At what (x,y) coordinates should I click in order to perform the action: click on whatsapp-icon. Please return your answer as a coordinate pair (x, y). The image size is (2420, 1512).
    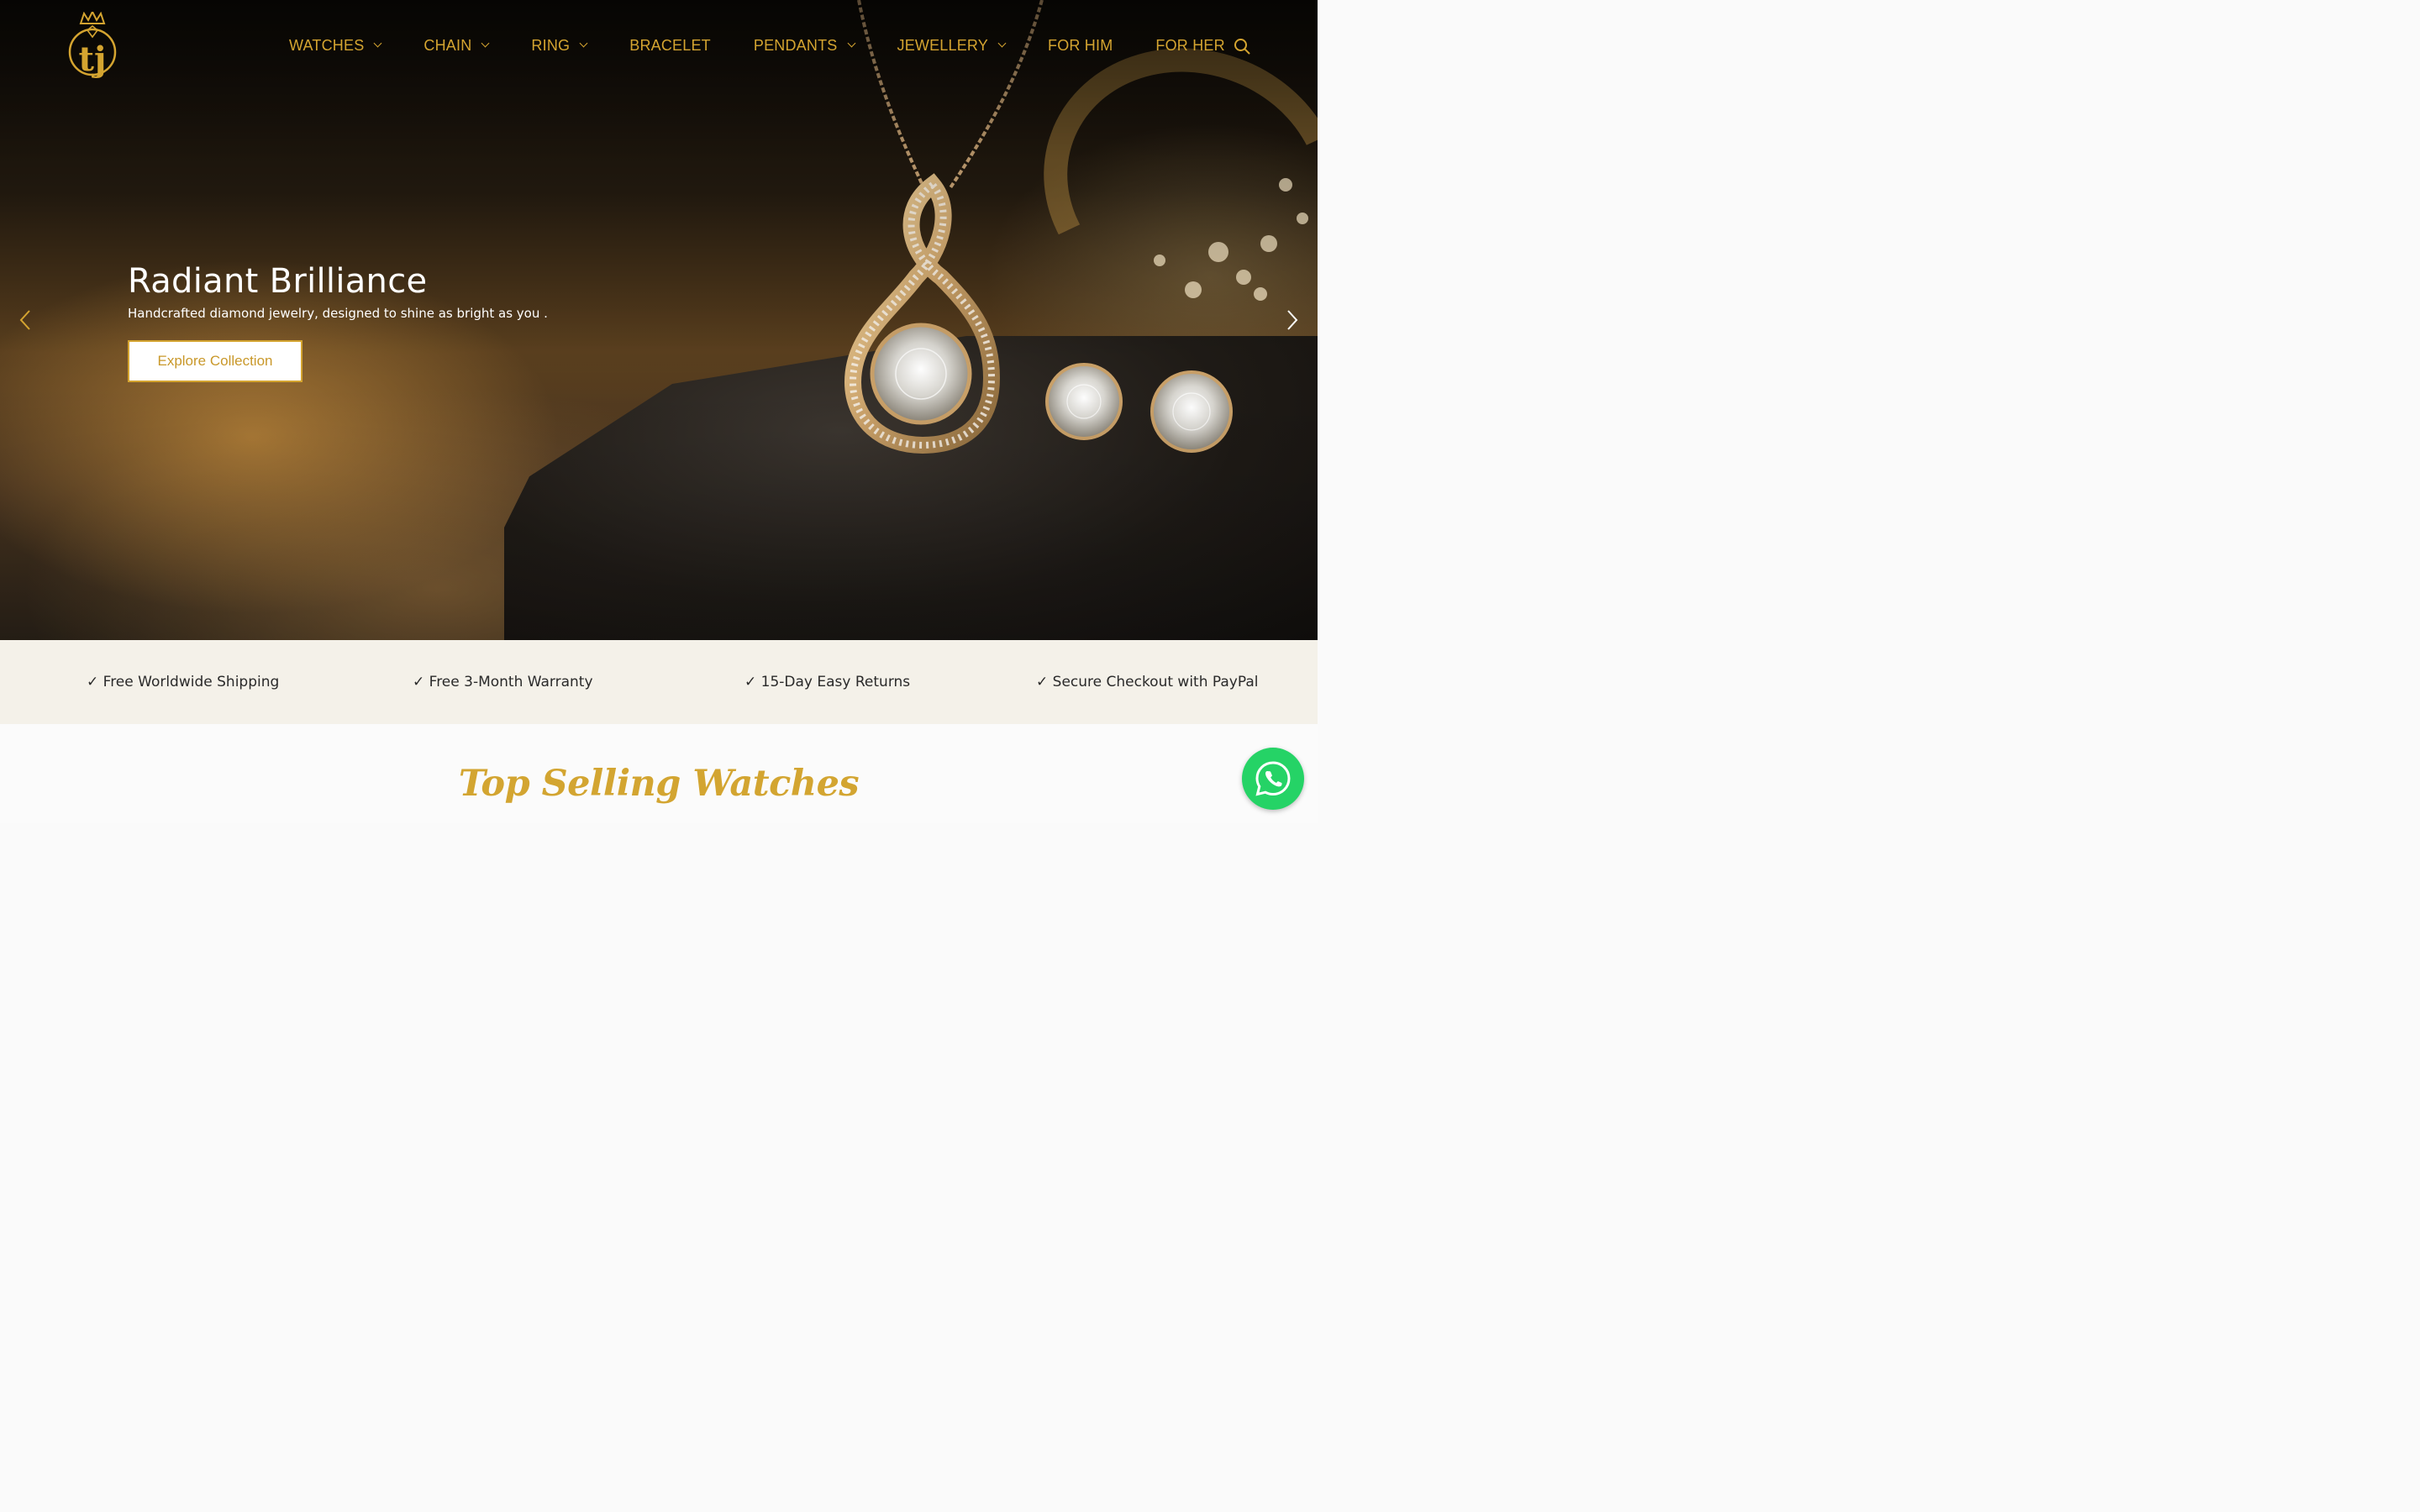
    Looking at the image, I should click on (1273, 778).